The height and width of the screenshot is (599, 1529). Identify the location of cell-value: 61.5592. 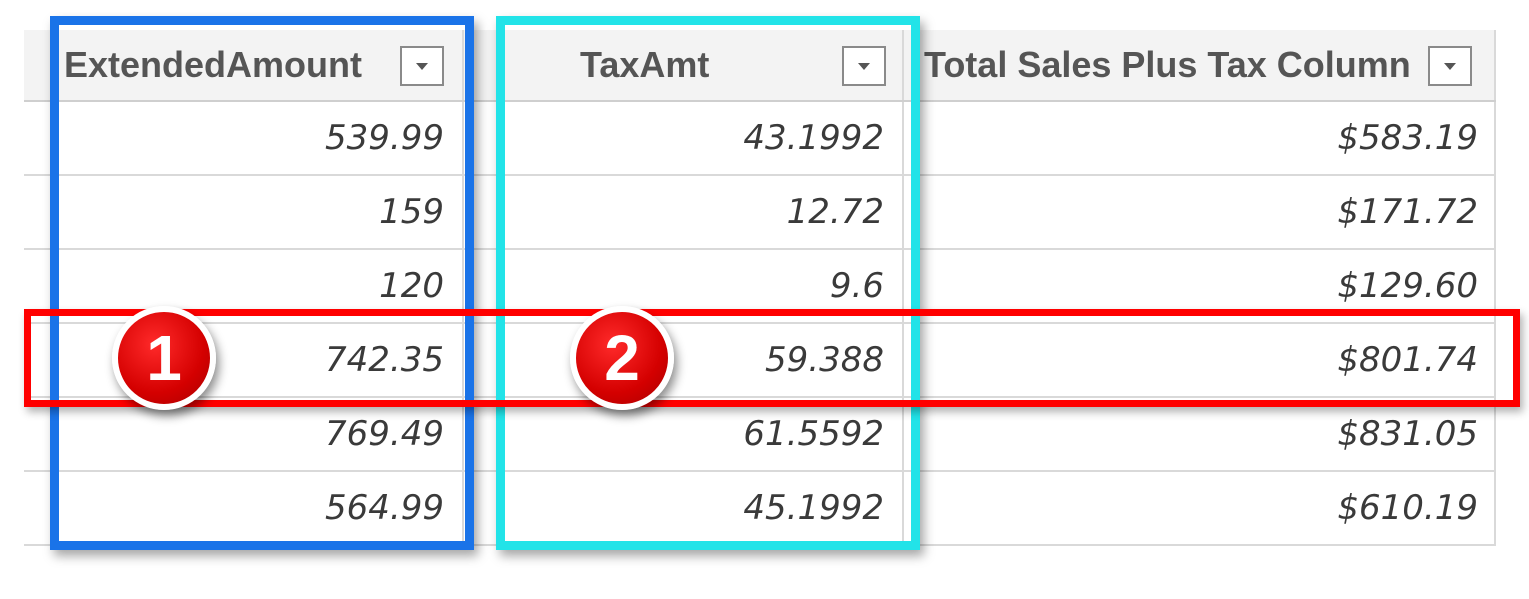
(813, 434).